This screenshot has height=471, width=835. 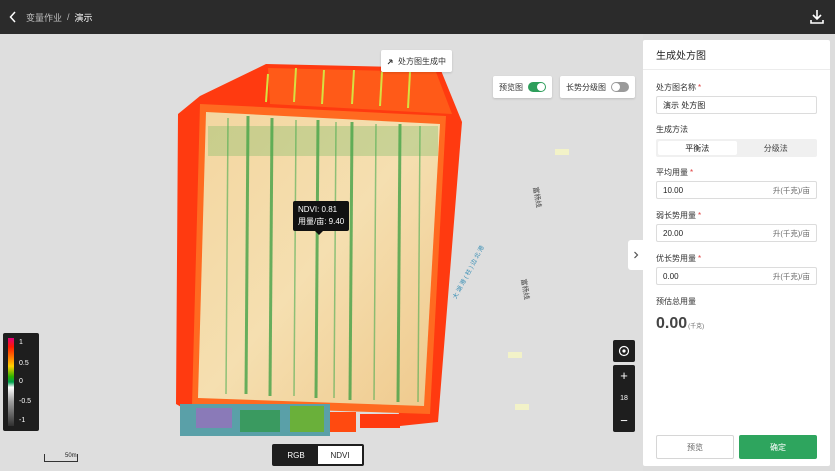 What do you see at coordinates (696, 327) in the screenshot?
I see `total-unit: (千克)` at bounding box center [696, 327].